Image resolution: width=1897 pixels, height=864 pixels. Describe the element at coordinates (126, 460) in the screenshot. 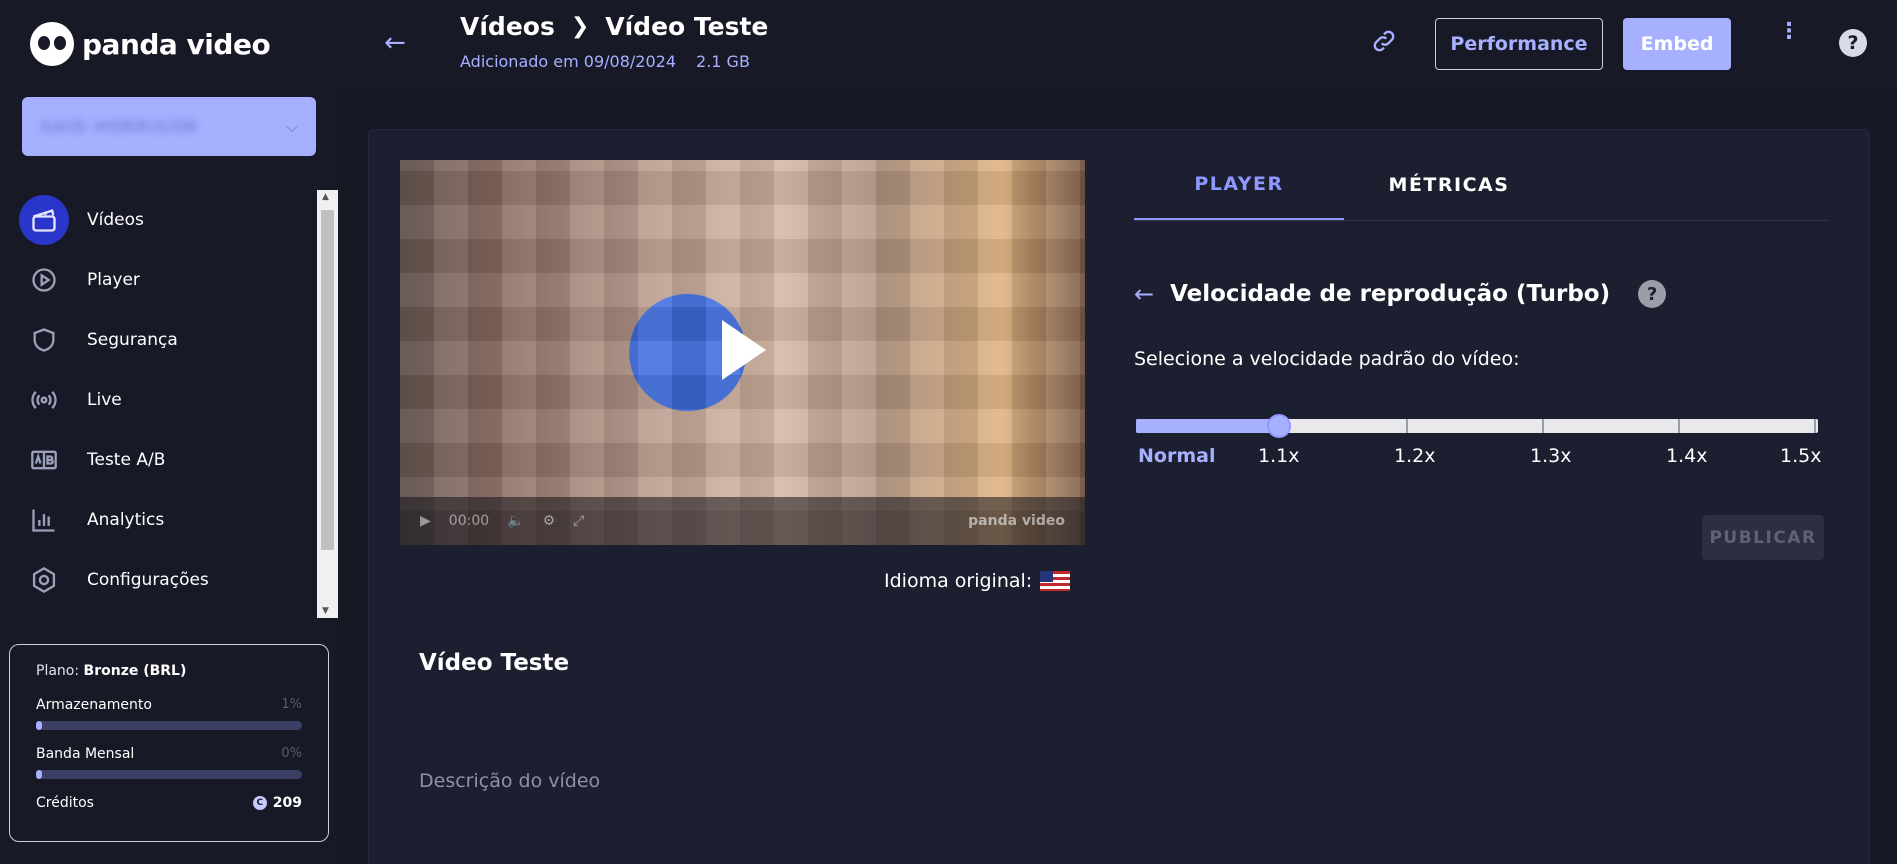

I see `sidebar-item-label: Teste A/B` at that location.